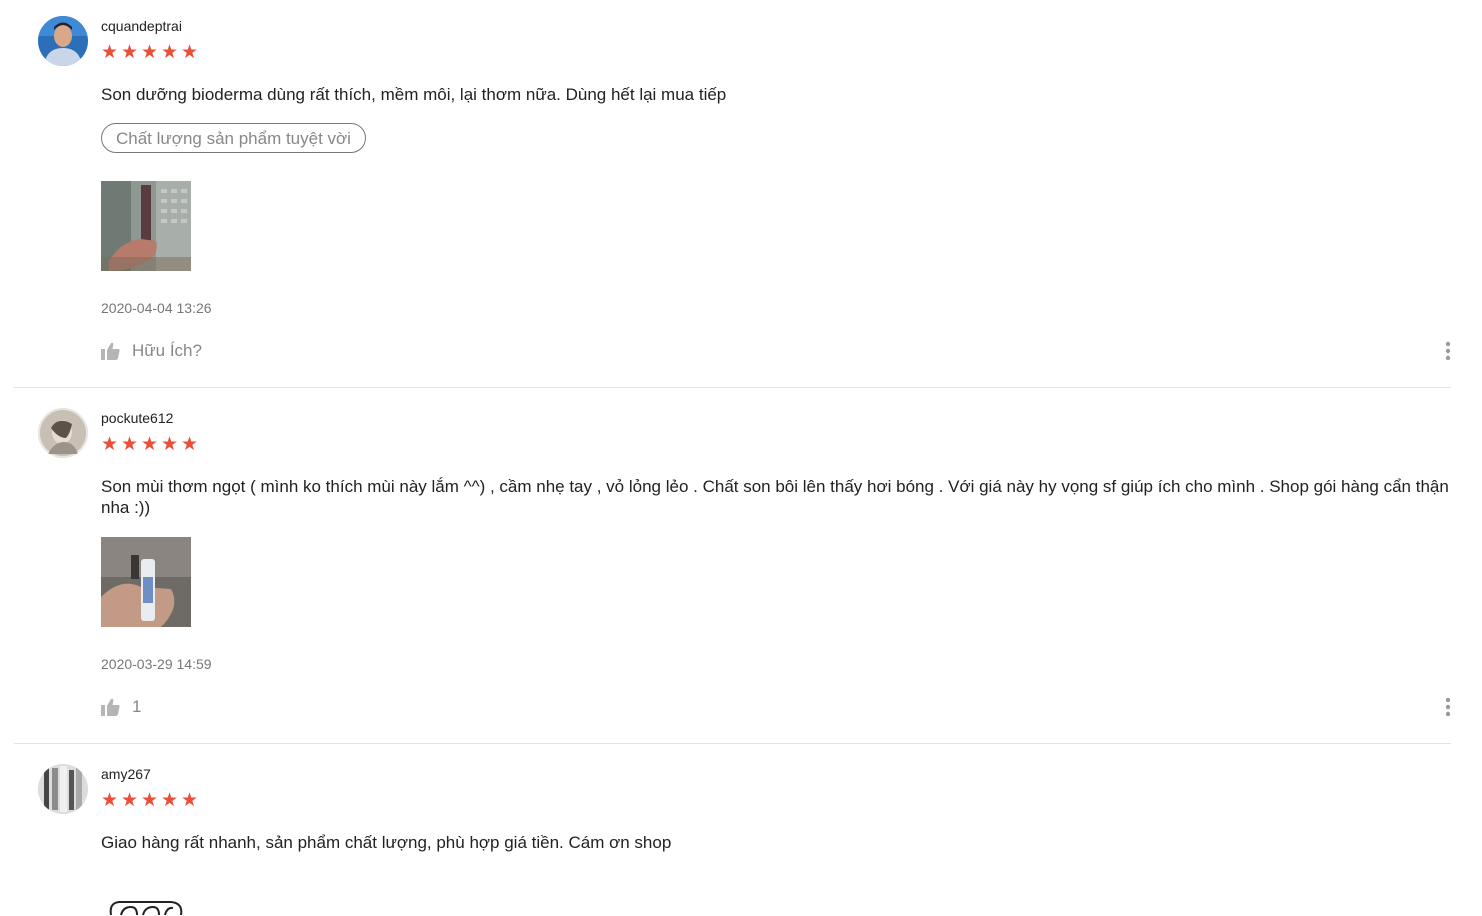  Describe the element at coordinates (233, 138) in the screenshot. I see `review-tag: Chất lượng sản phẩm tuyệt vời` at that location.